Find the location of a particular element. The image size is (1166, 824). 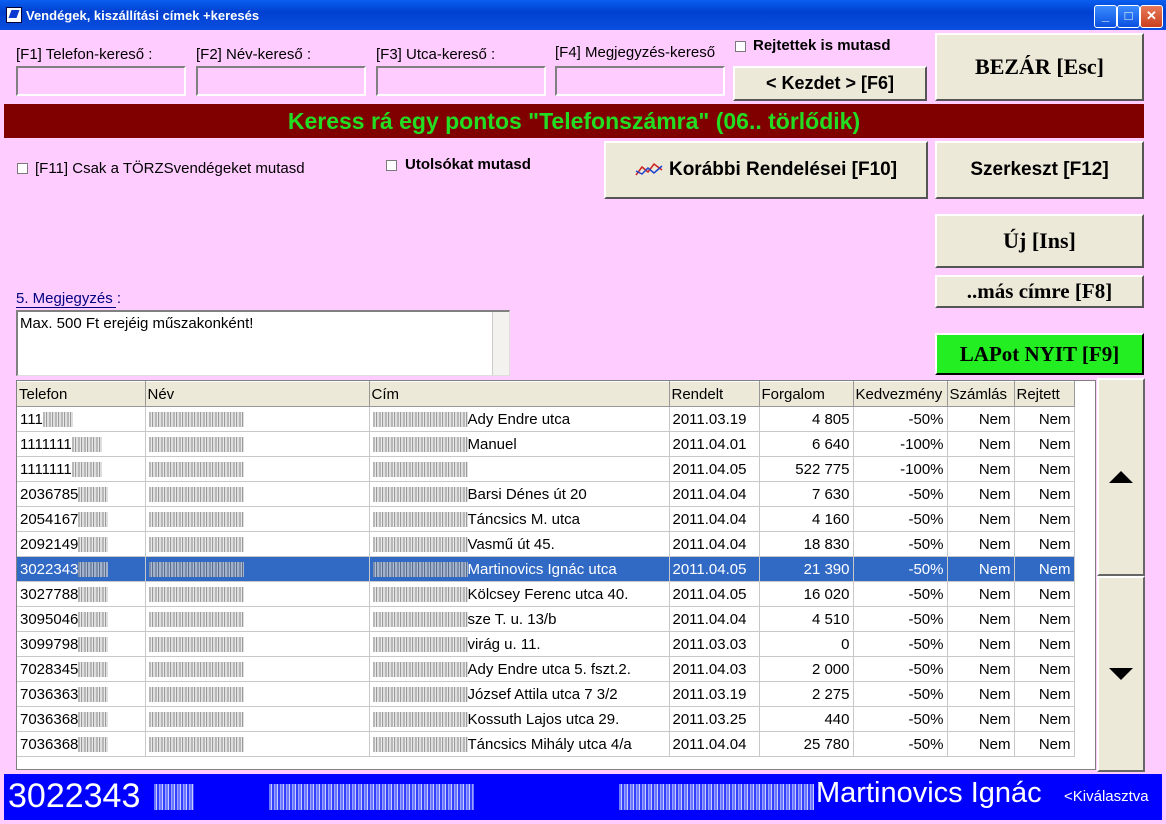

cell-phone: 3022343 is located at coordinates (81, 569).